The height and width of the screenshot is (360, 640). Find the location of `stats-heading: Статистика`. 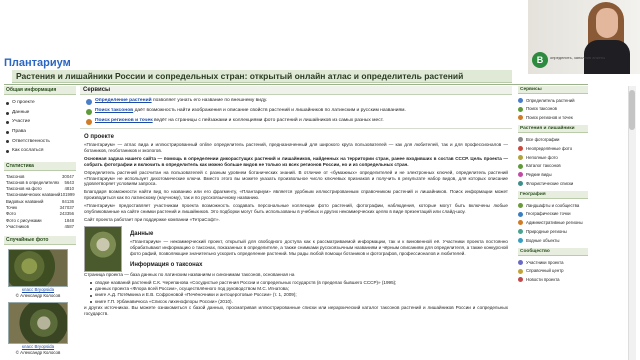

stats-heading: Статистика is located at coordinates (40, 166).